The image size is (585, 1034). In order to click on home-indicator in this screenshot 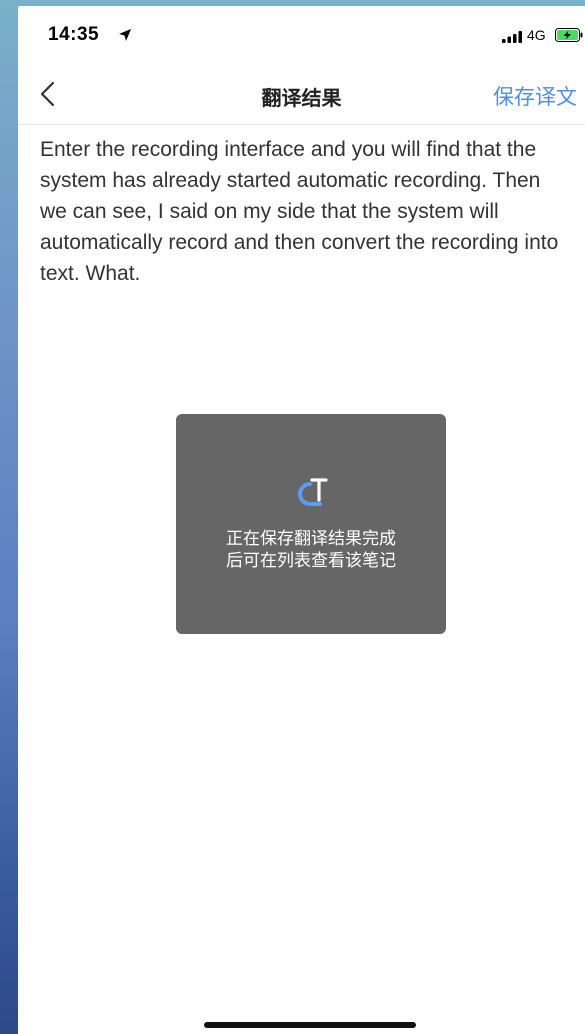, I will do `click(310, 1025)`.